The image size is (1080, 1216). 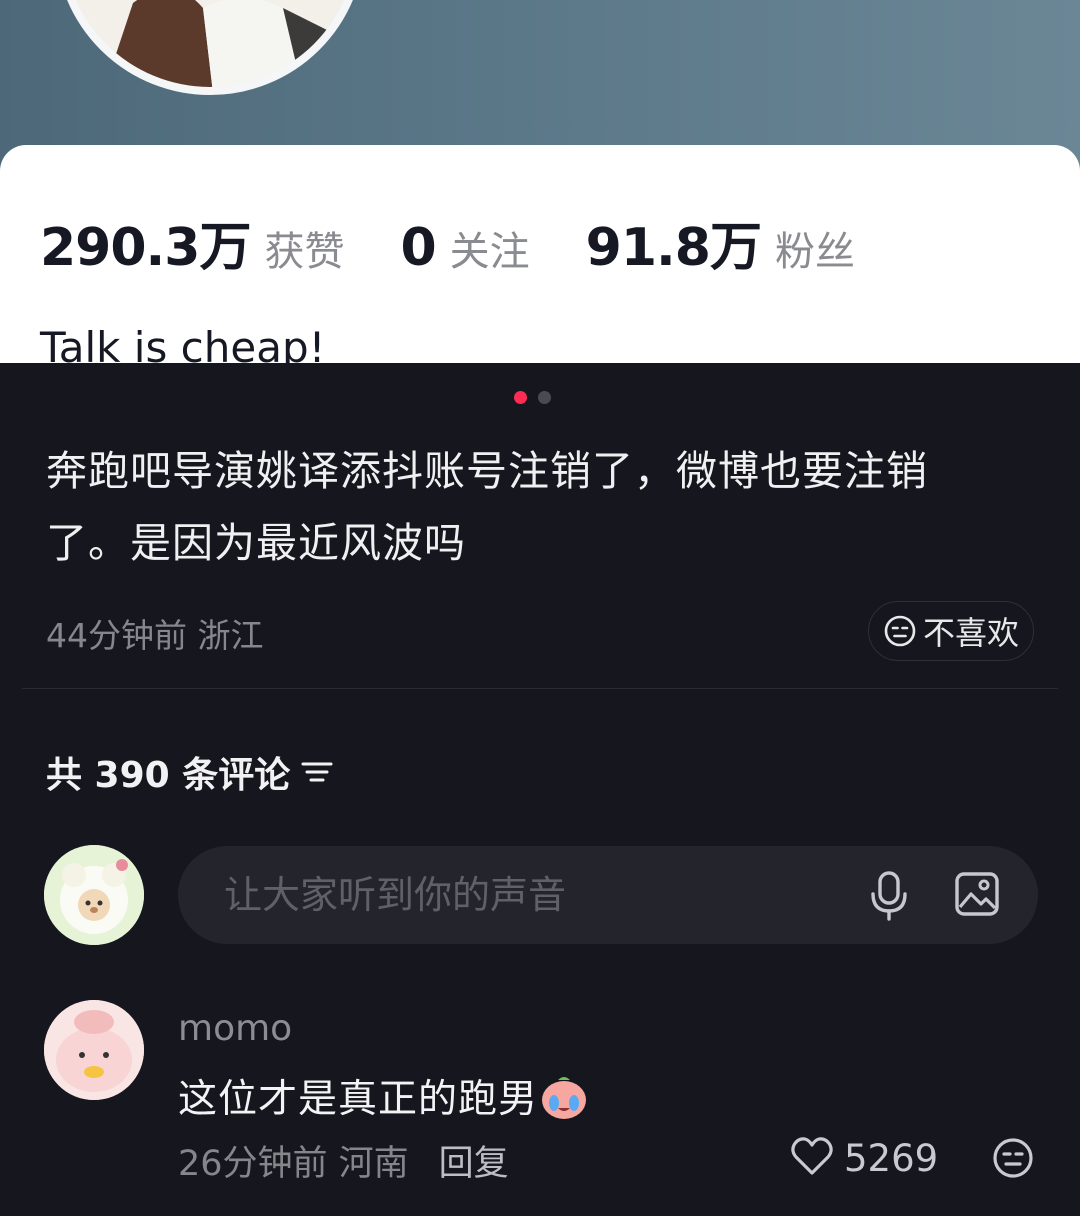 What do you see at coordinates (489, 252) in the screenshot?
I see `stat-label: 关注` at bounding box center [489, 252].